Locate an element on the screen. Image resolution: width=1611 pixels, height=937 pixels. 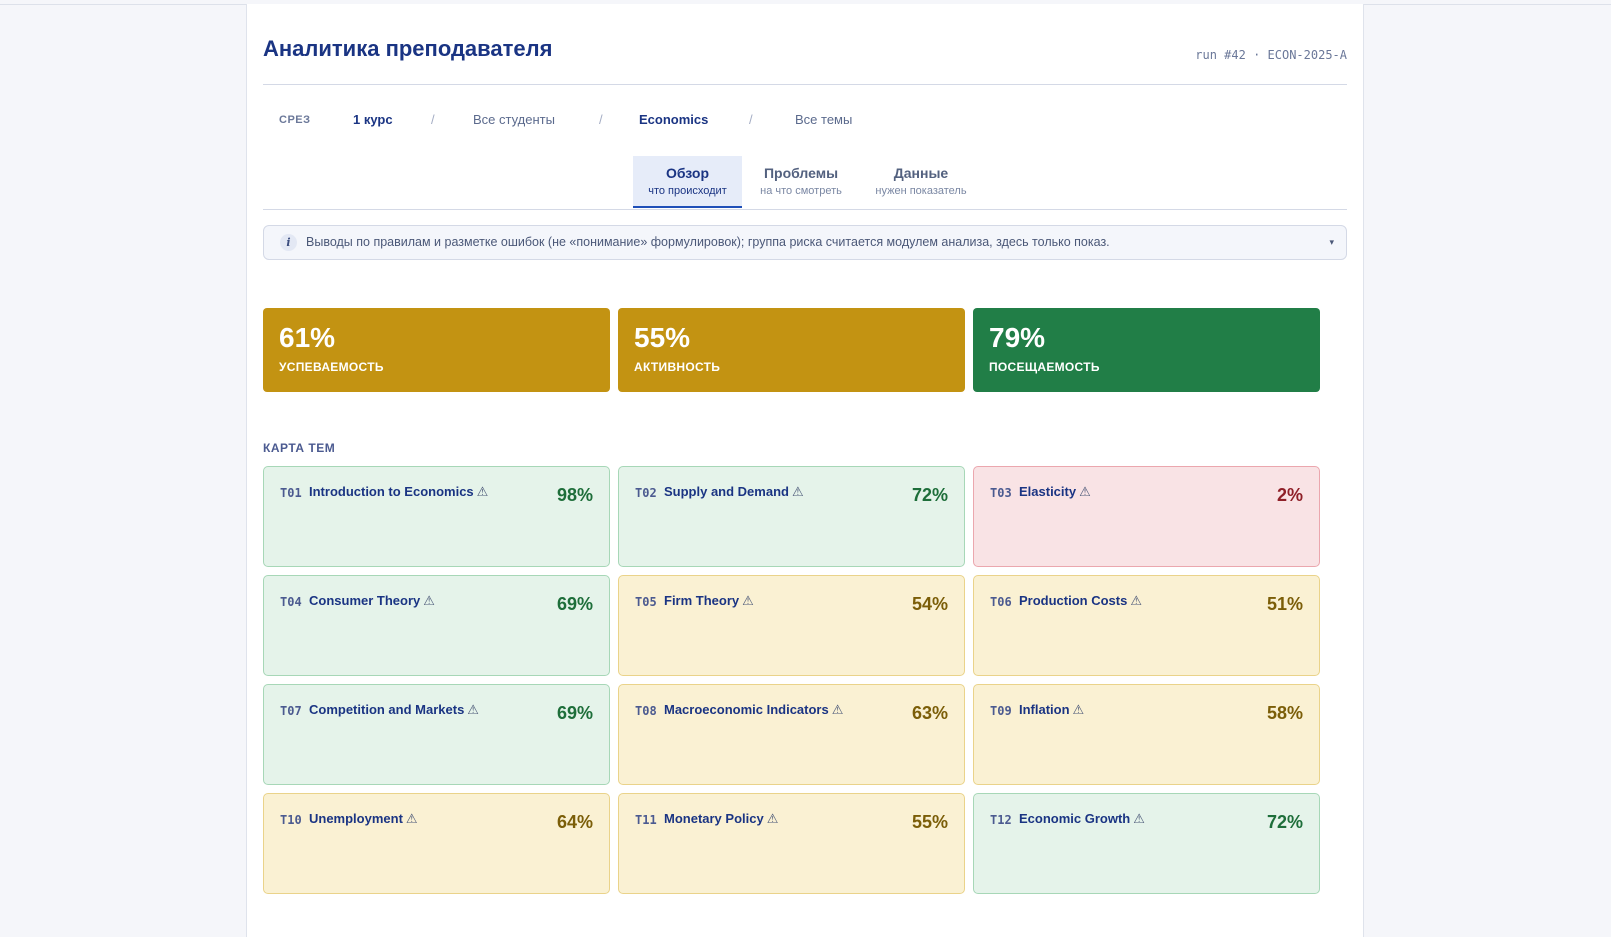
filter-topics: Все темы is located at coordinates (823, 119).